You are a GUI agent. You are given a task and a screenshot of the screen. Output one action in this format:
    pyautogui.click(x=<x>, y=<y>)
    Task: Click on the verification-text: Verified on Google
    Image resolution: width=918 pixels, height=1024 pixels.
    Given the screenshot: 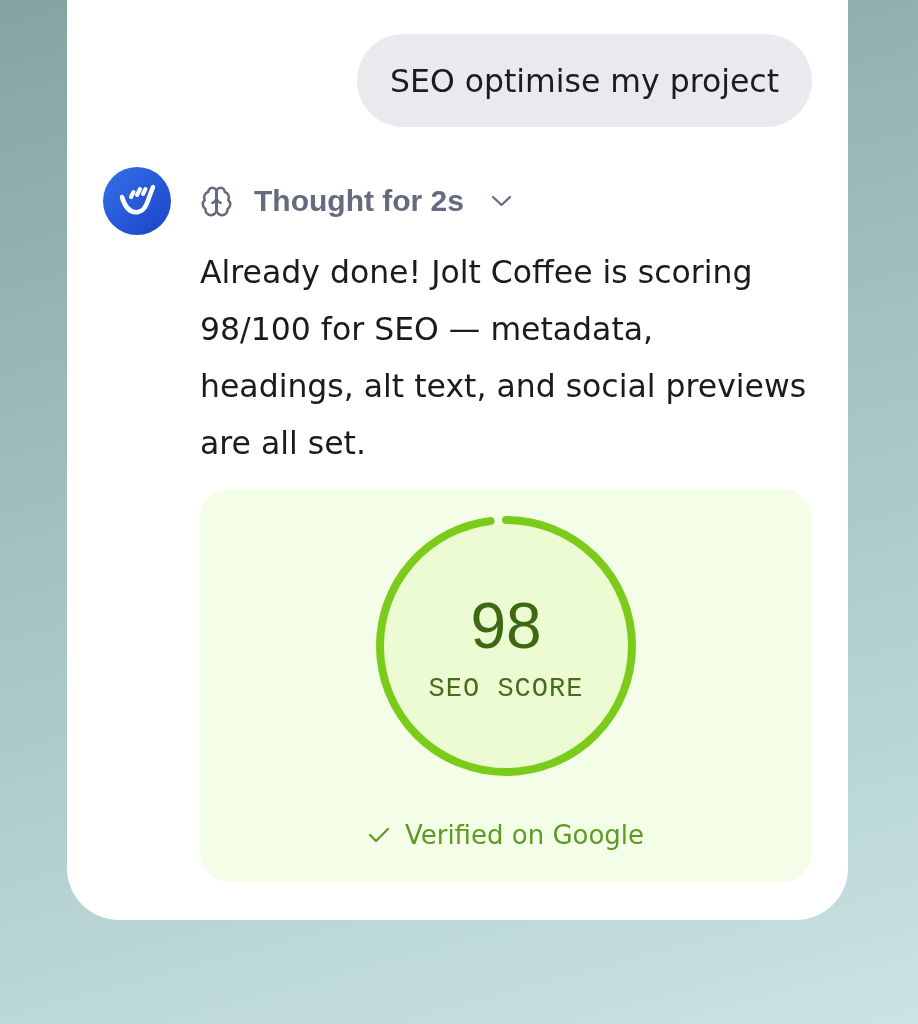 What is the action you would take?
    pyautogui.click(x=524, y=835)
    